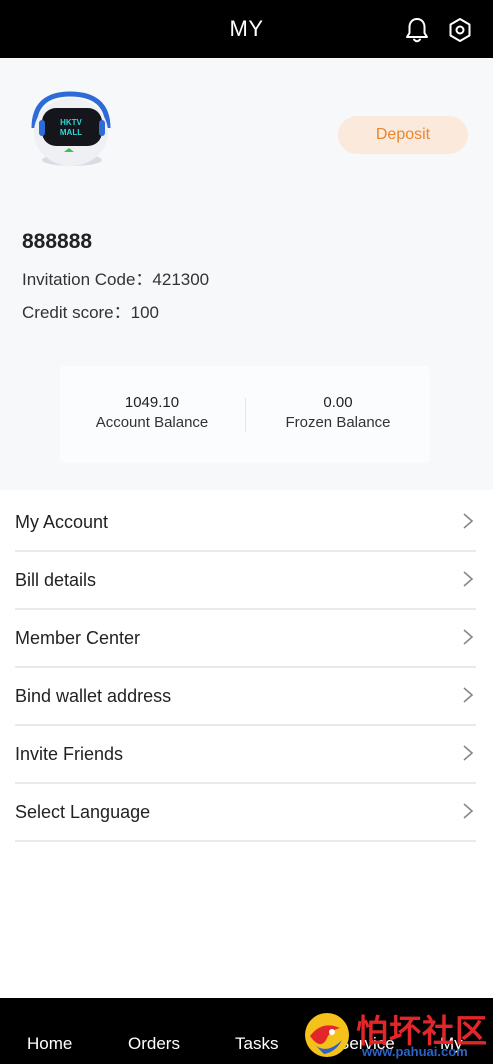  Describe the element at coordinates (152, 412) in the screenshot. I see `account-balance: 1049.10 Account Balance` at that location.